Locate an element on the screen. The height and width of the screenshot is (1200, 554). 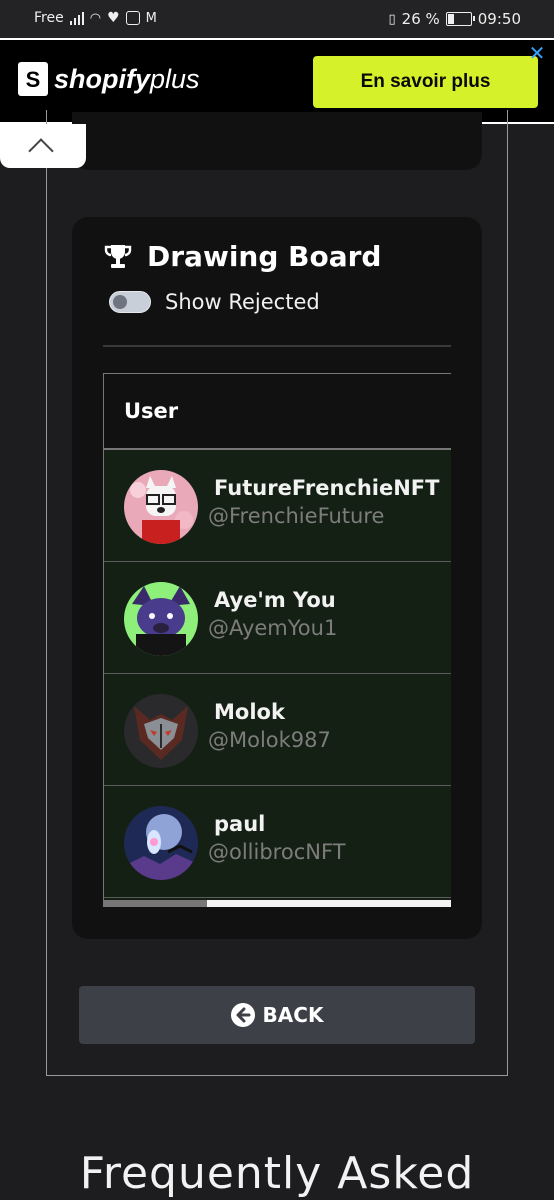
status-left: Free ◠ ♥ M is located at coordinates (95, 18).